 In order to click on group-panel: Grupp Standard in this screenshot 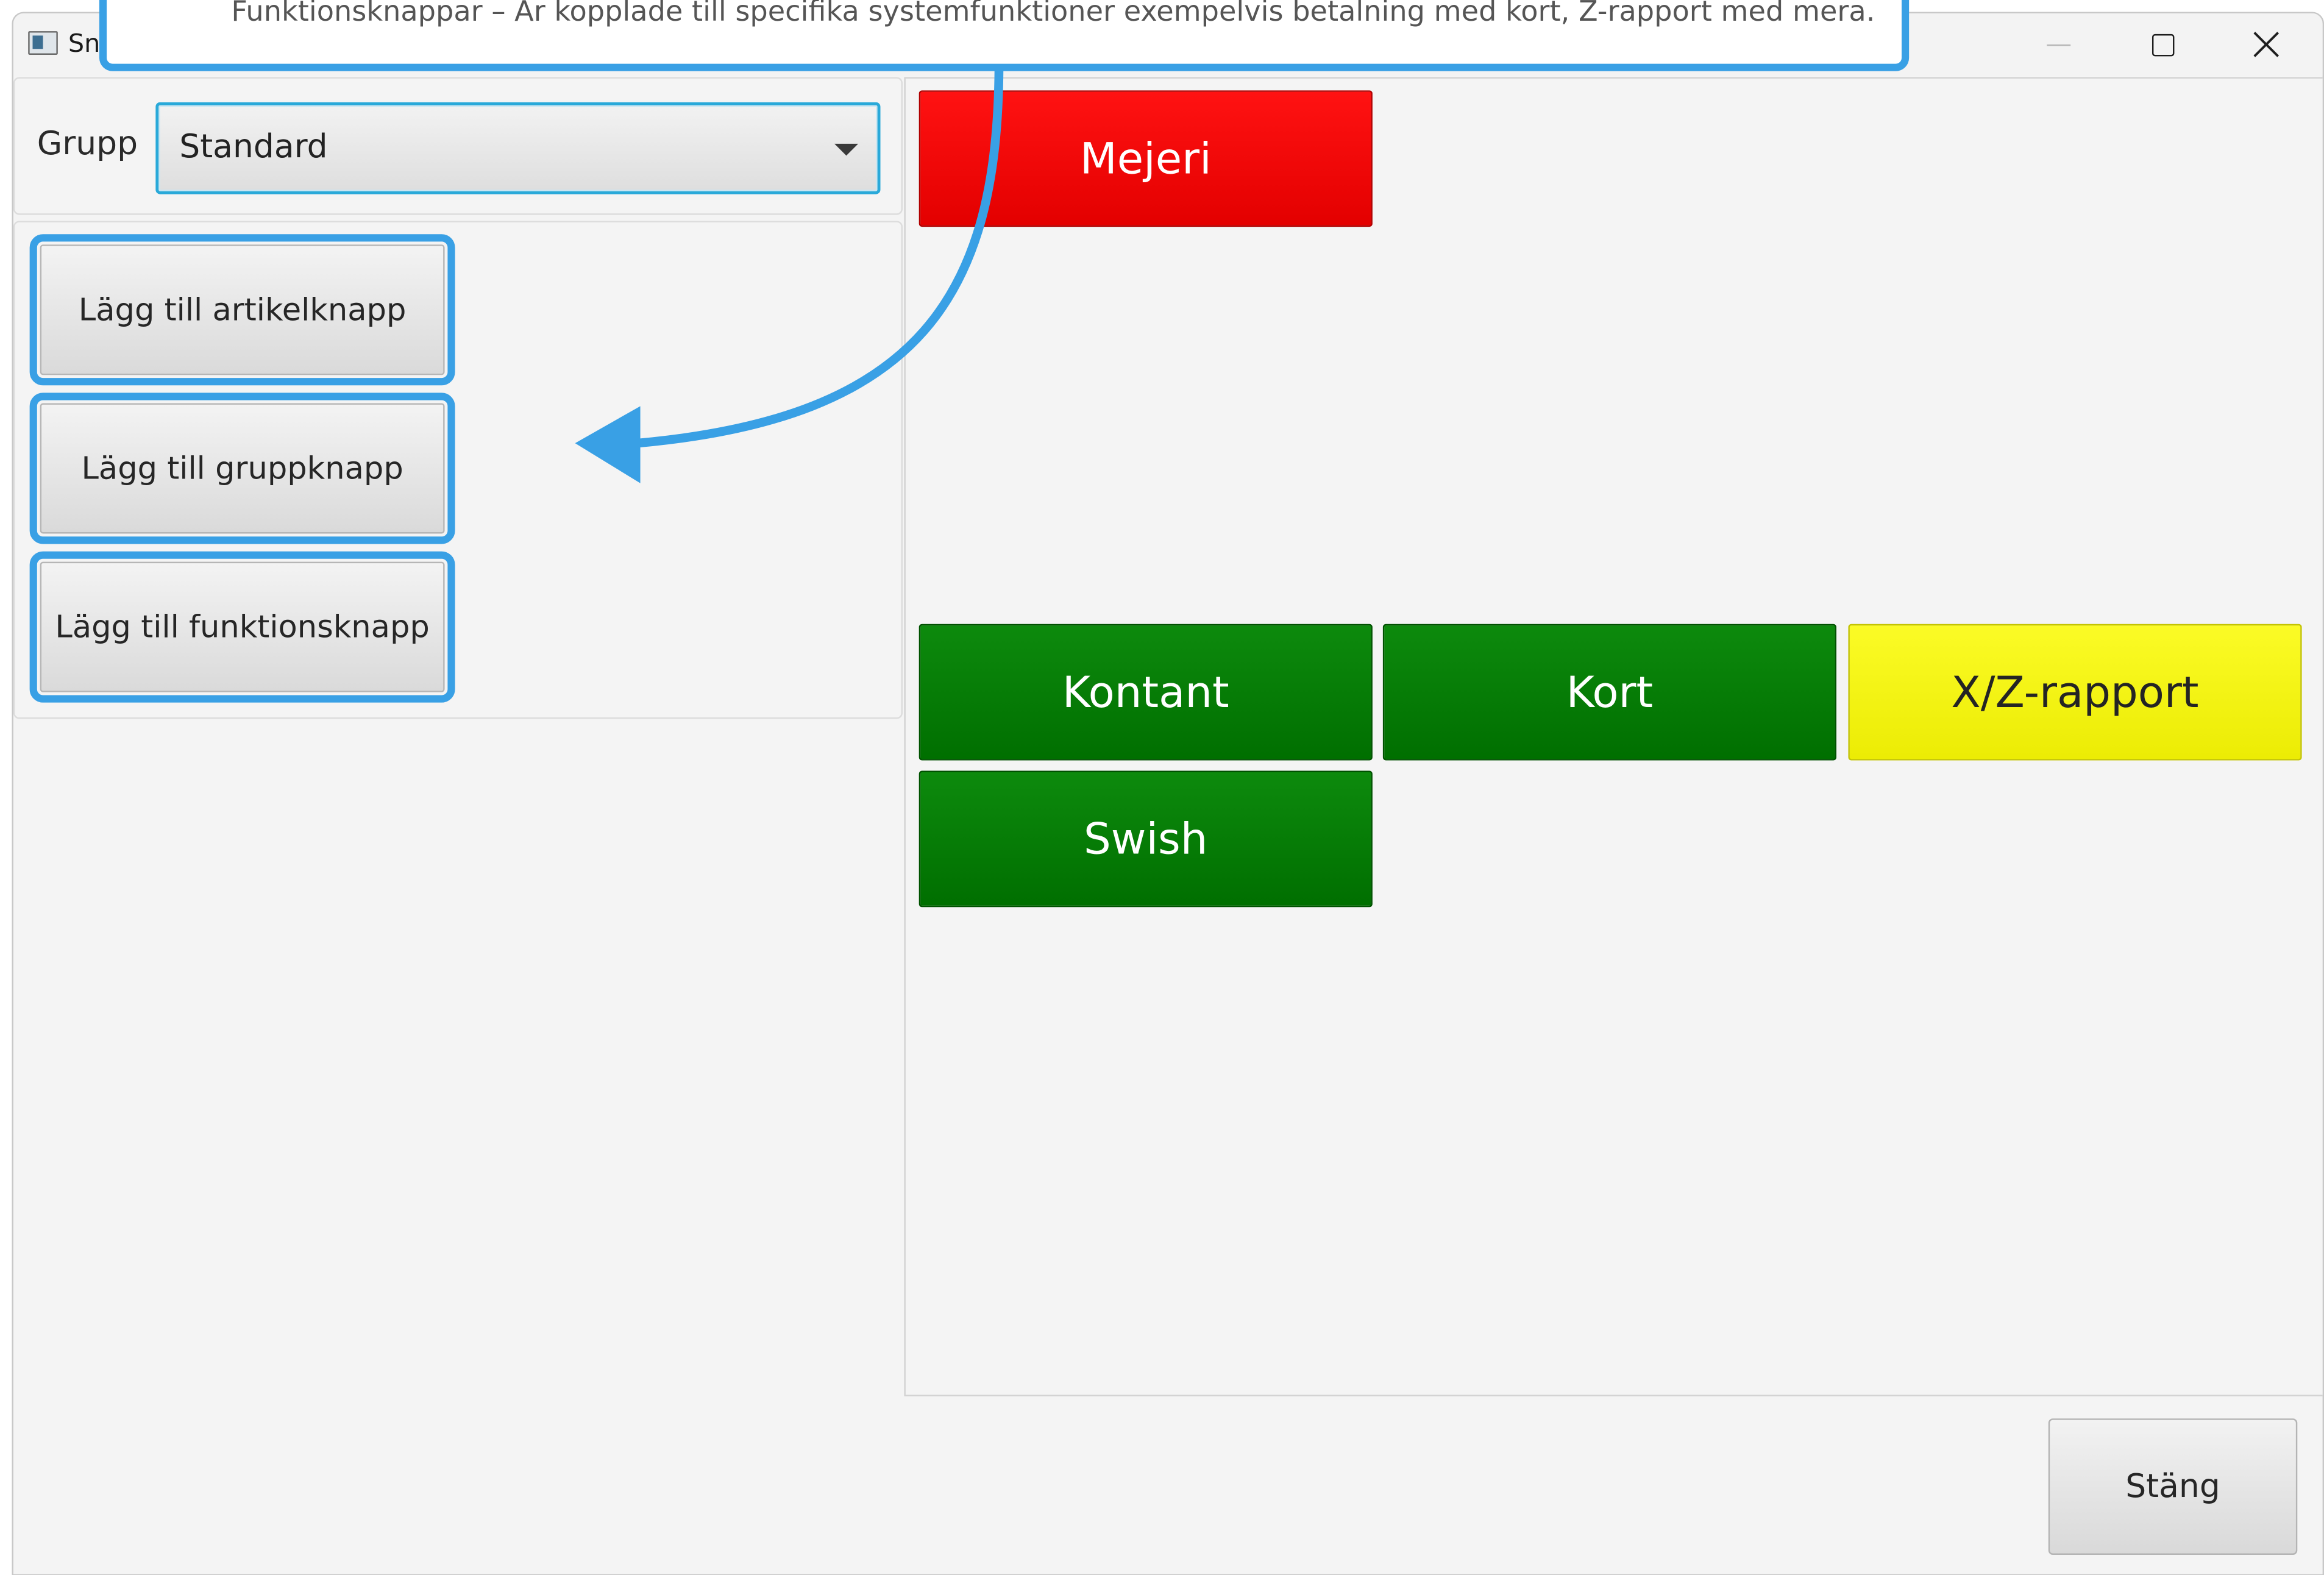, I will do `click(458, 146)`.